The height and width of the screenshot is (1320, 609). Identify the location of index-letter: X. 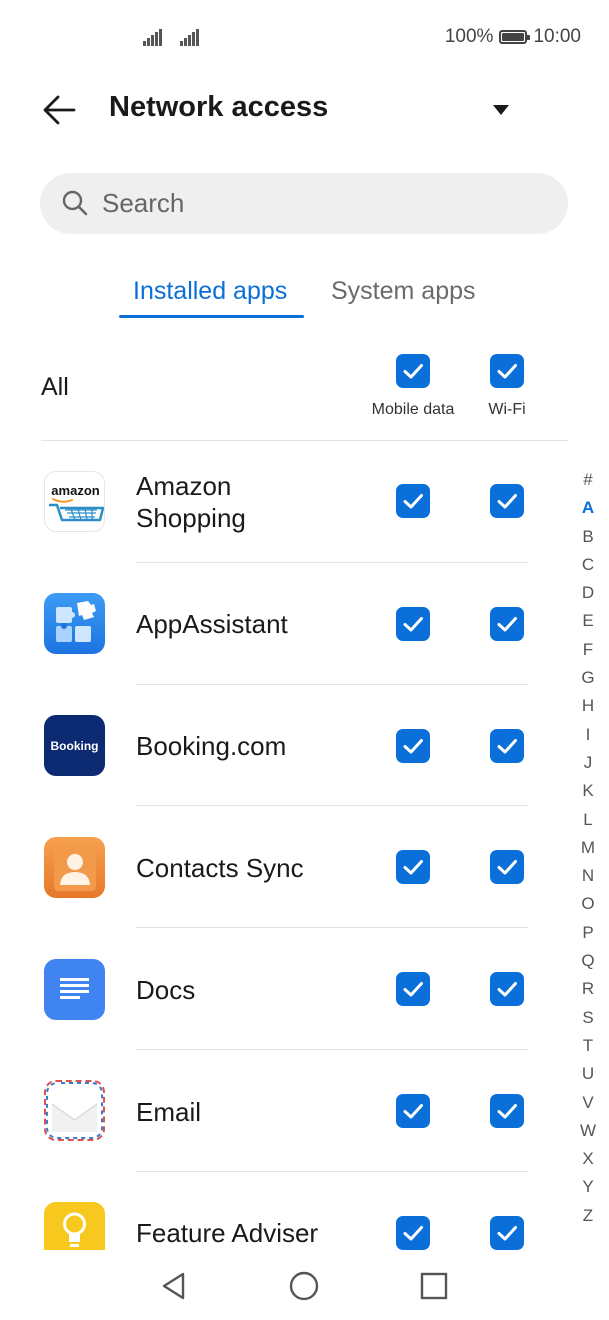
(588, 1159).